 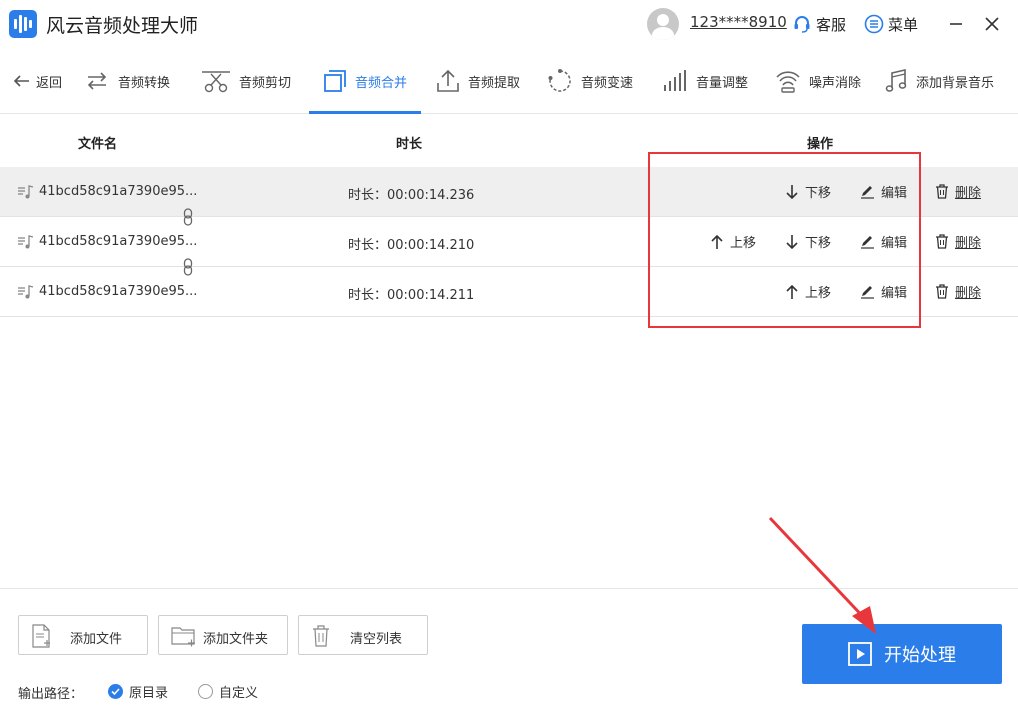 I want to click on radio-original-directory: 原目录, so click(x=138, y=691).